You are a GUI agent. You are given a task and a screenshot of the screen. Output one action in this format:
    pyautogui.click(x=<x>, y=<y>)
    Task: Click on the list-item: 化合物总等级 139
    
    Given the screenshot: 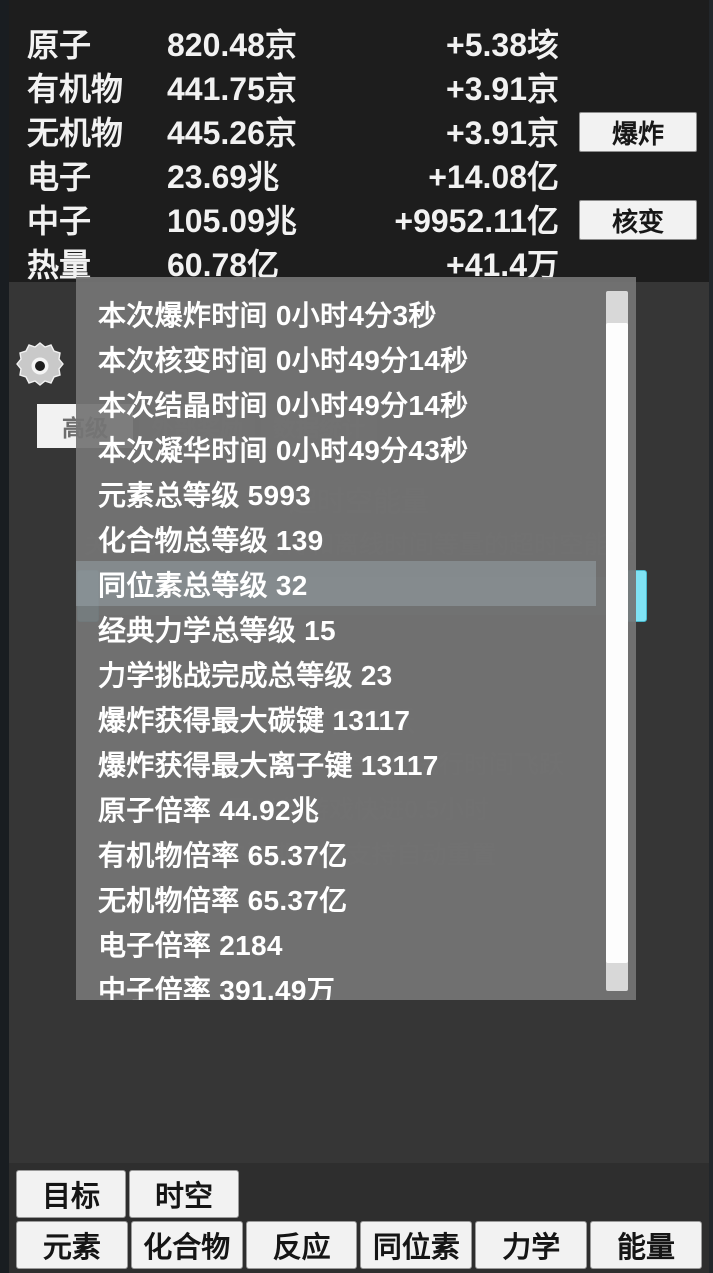 What is the action you would take?
    pyautogui.click(x=336, y=538)
    